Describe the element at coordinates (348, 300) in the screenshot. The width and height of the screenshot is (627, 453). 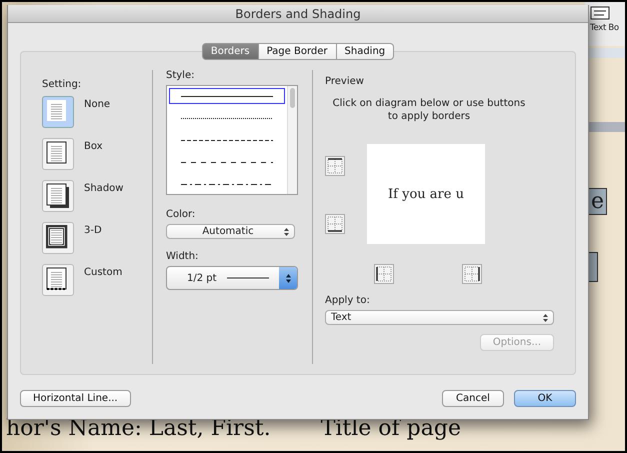
I see `apply-to-label: Apply to:` at that location.